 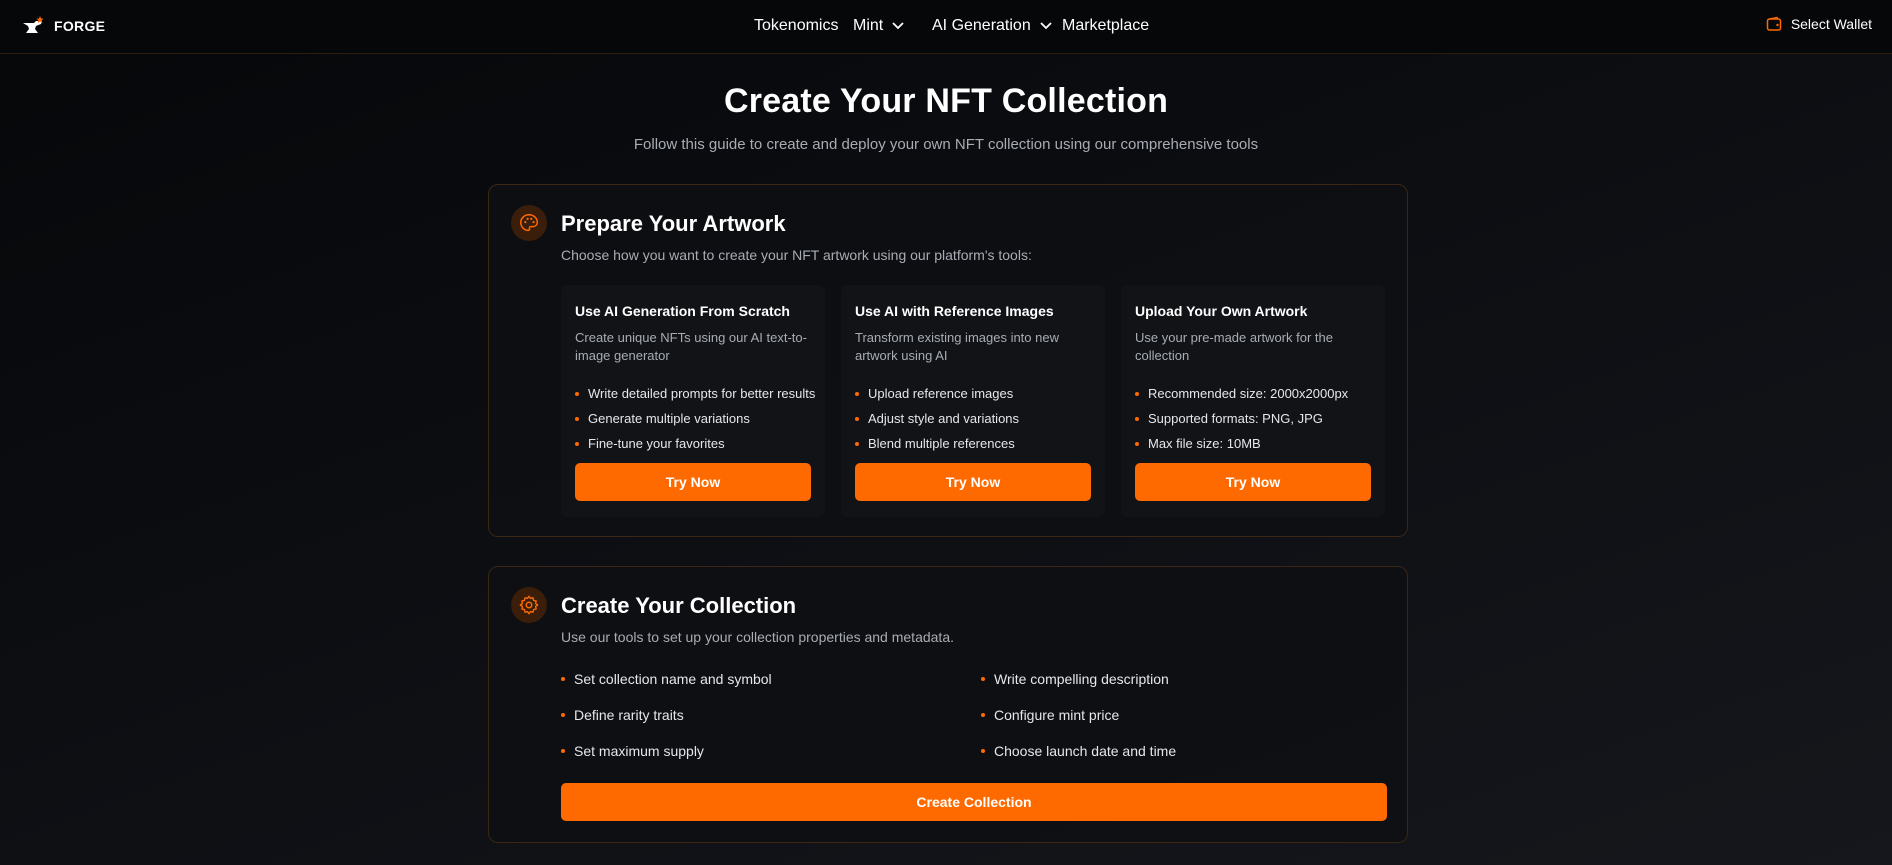 I want to click on nav-marketplace: Marketplace, so click(x=1105, y=26).